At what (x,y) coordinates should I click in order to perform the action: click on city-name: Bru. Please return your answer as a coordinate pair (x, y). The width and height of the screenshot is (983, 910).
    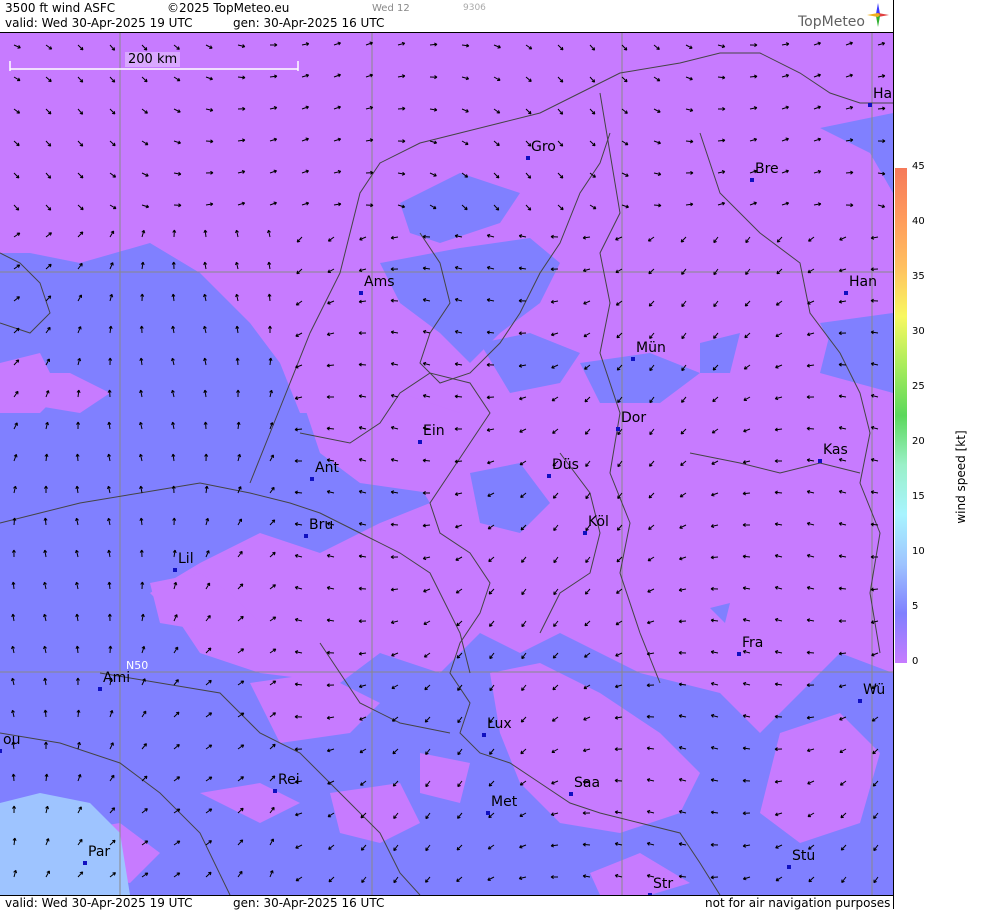
    Looking at the image, I should click on (321, 525).